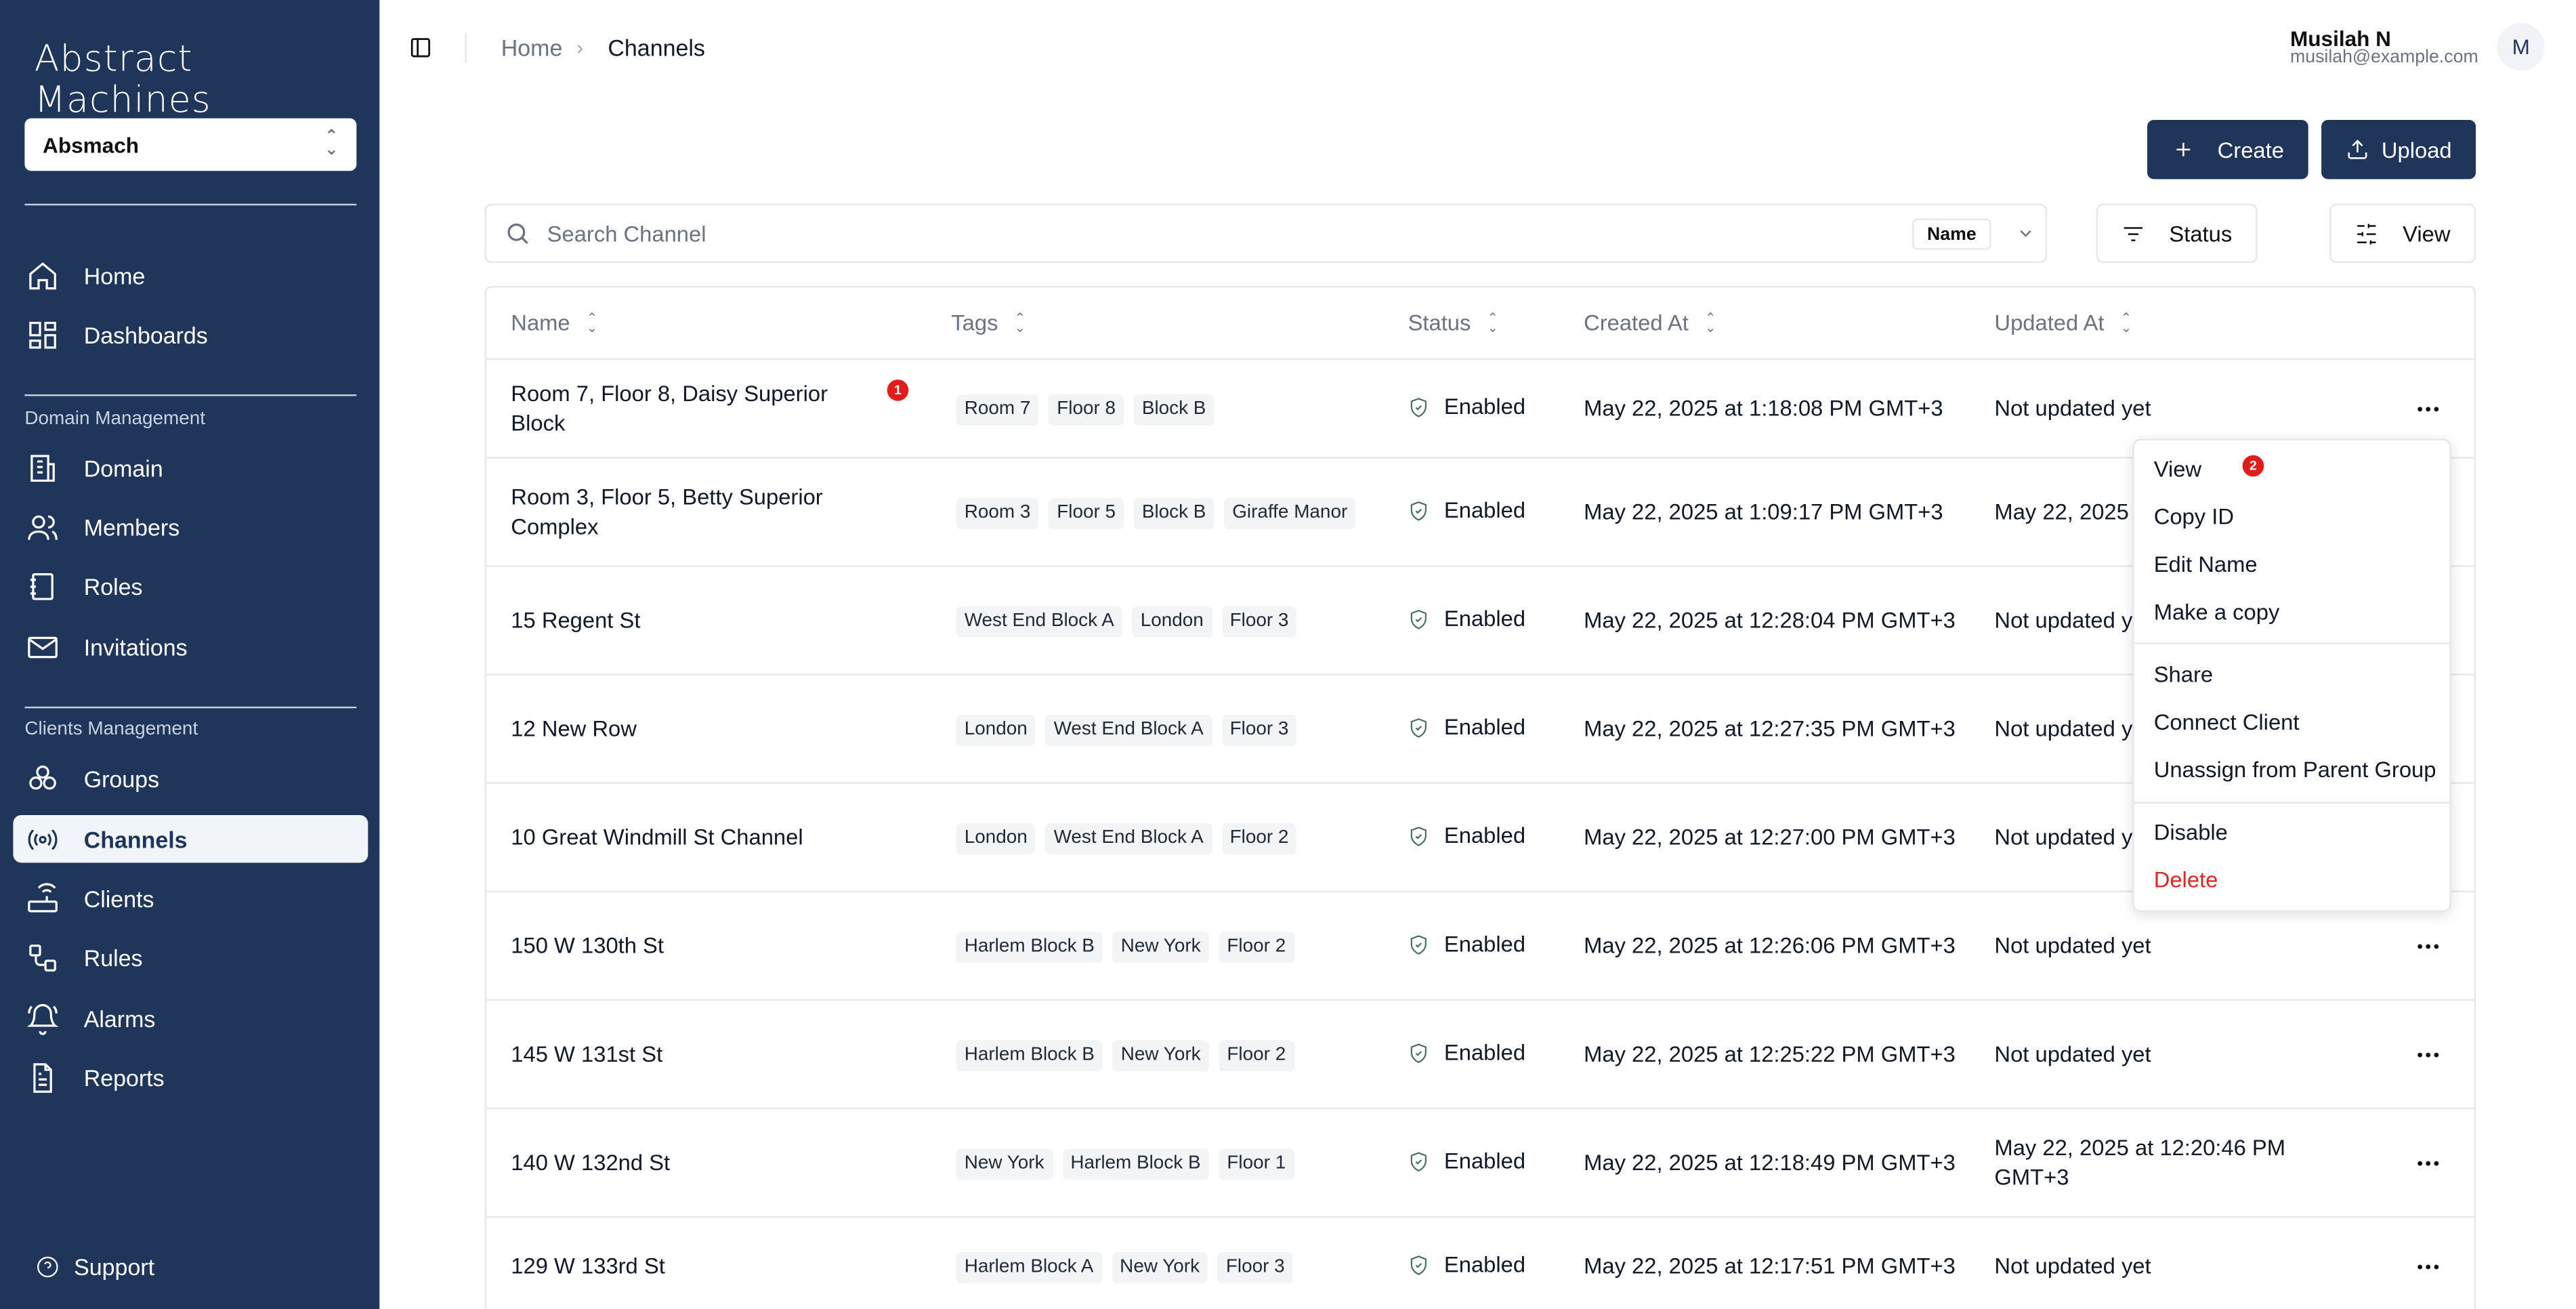 The image size is (2576, 1309). What do you see at coordinates (679, 512) in the screenshot?
I see `channel-name: Room 3, Floor 5, Betty Superior Complex` at bounding box center [679, 512].